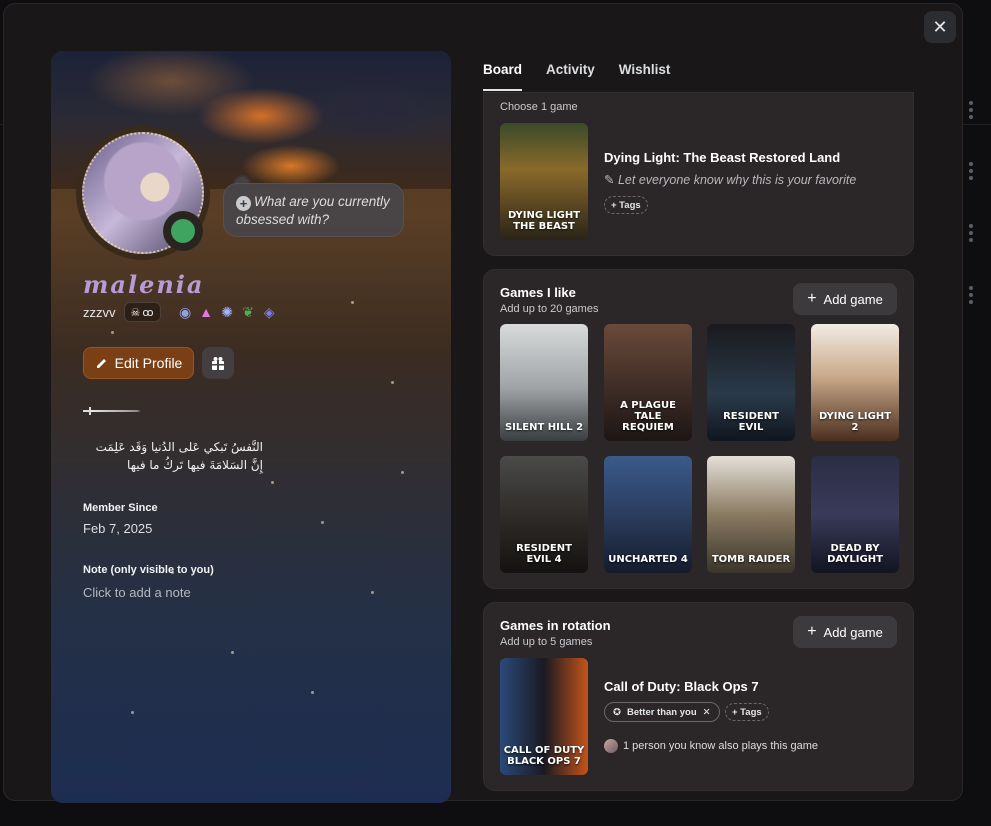 This screenshot has height=826, width=991. I want to click on bio-line: إِنَّ السَلامَةَ فيها تَركُ ما فيها, so click(195, 465).